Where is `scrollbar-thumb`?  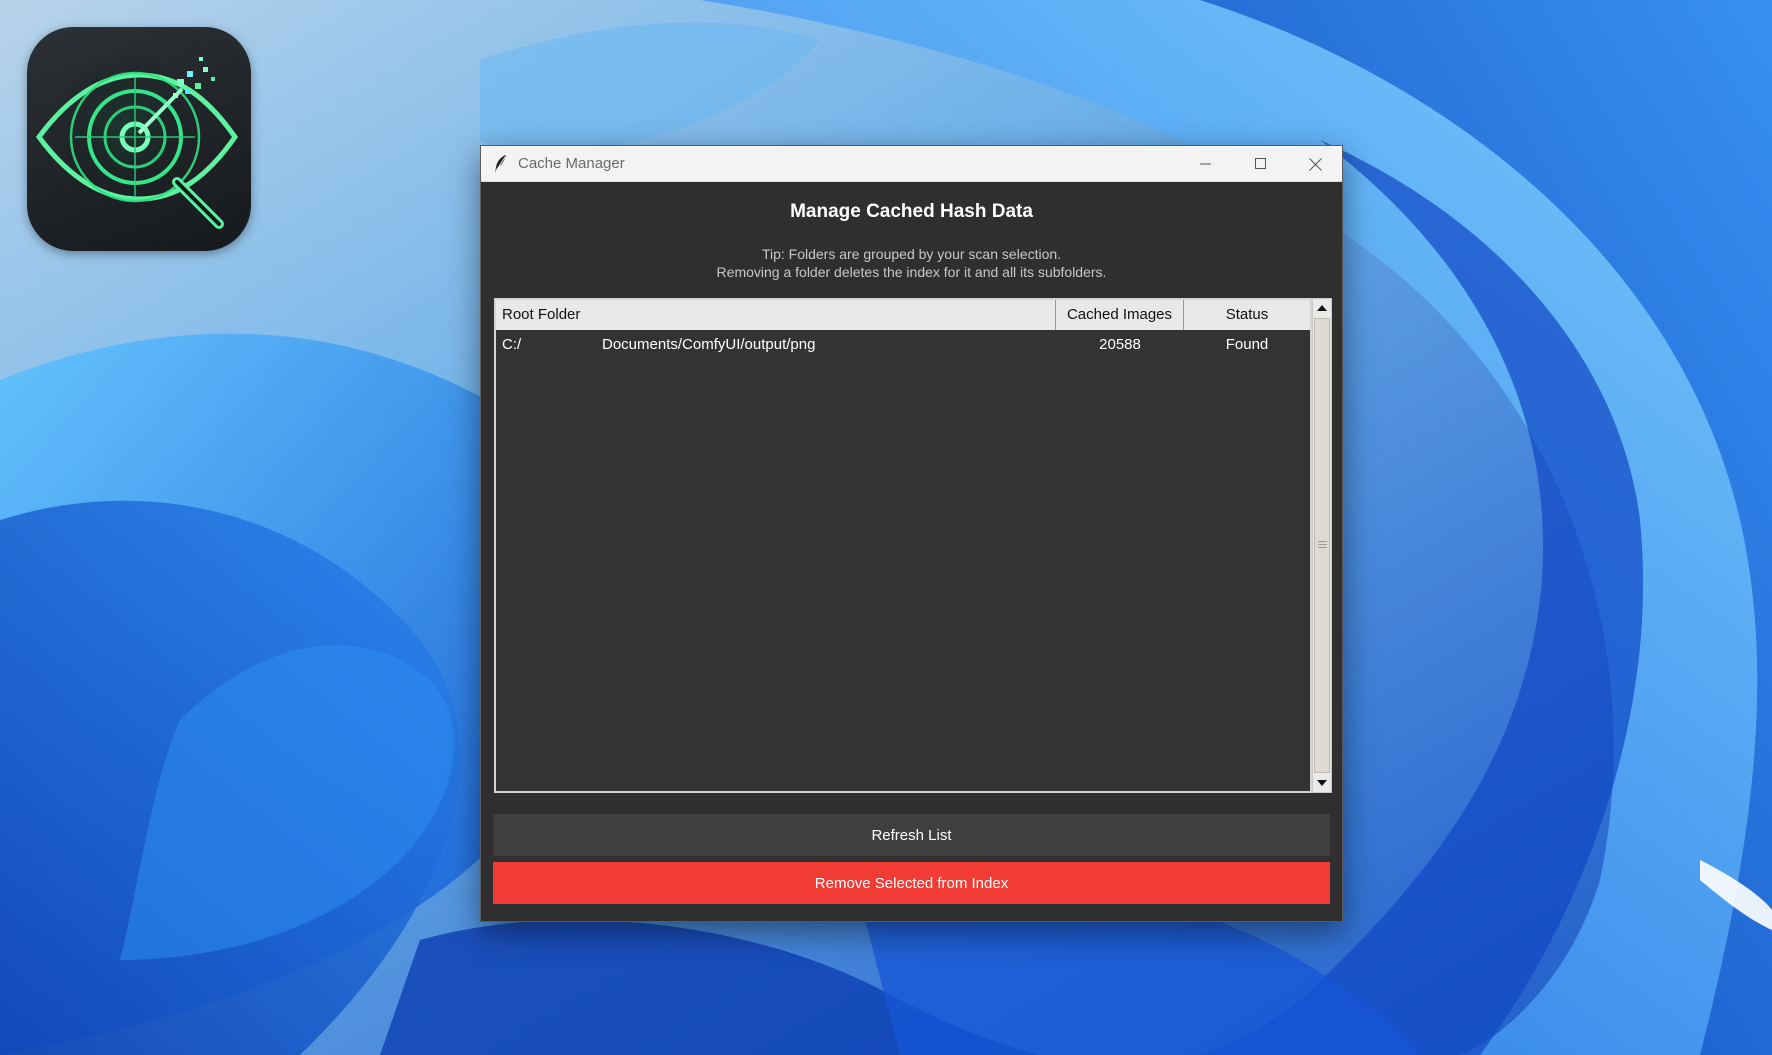
scrollbar-thumb is located at coordinates (1322, 545).